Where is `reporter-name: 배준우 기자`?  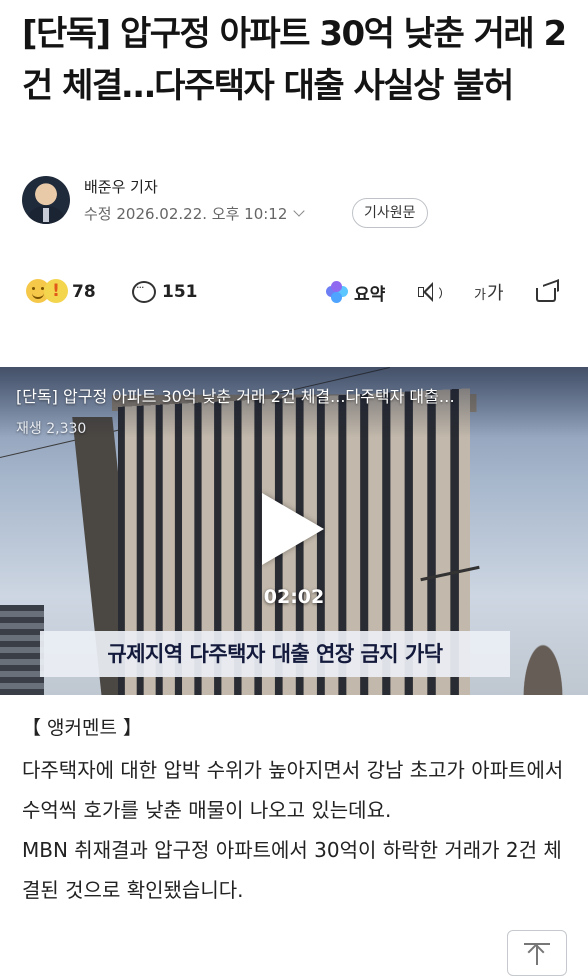
reporter-name: 배준우 기자 is located at coordinates (121, 186).